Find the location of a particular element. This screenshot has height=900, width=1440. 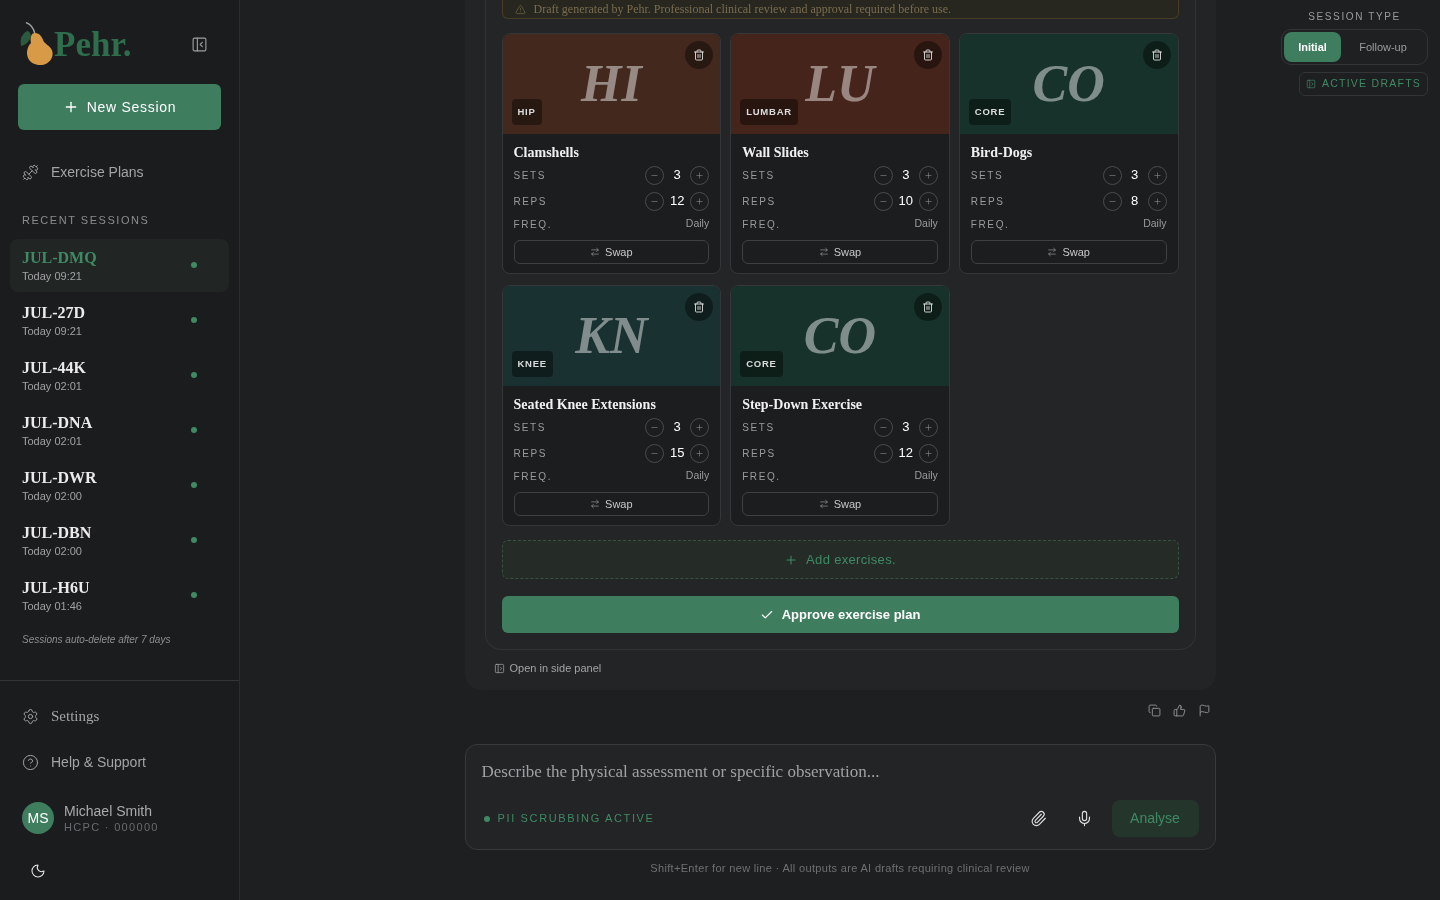

attach-button is located at coordinates (1038, 818).